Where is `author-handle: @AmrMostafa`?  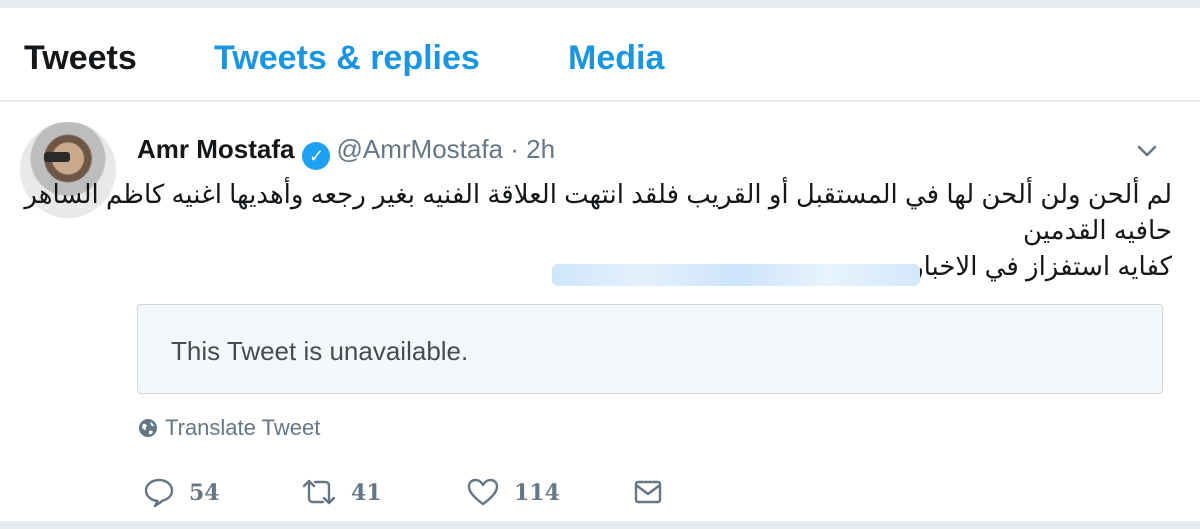
author-handle: @AmrMostafa is located at coordinates (419, 149).